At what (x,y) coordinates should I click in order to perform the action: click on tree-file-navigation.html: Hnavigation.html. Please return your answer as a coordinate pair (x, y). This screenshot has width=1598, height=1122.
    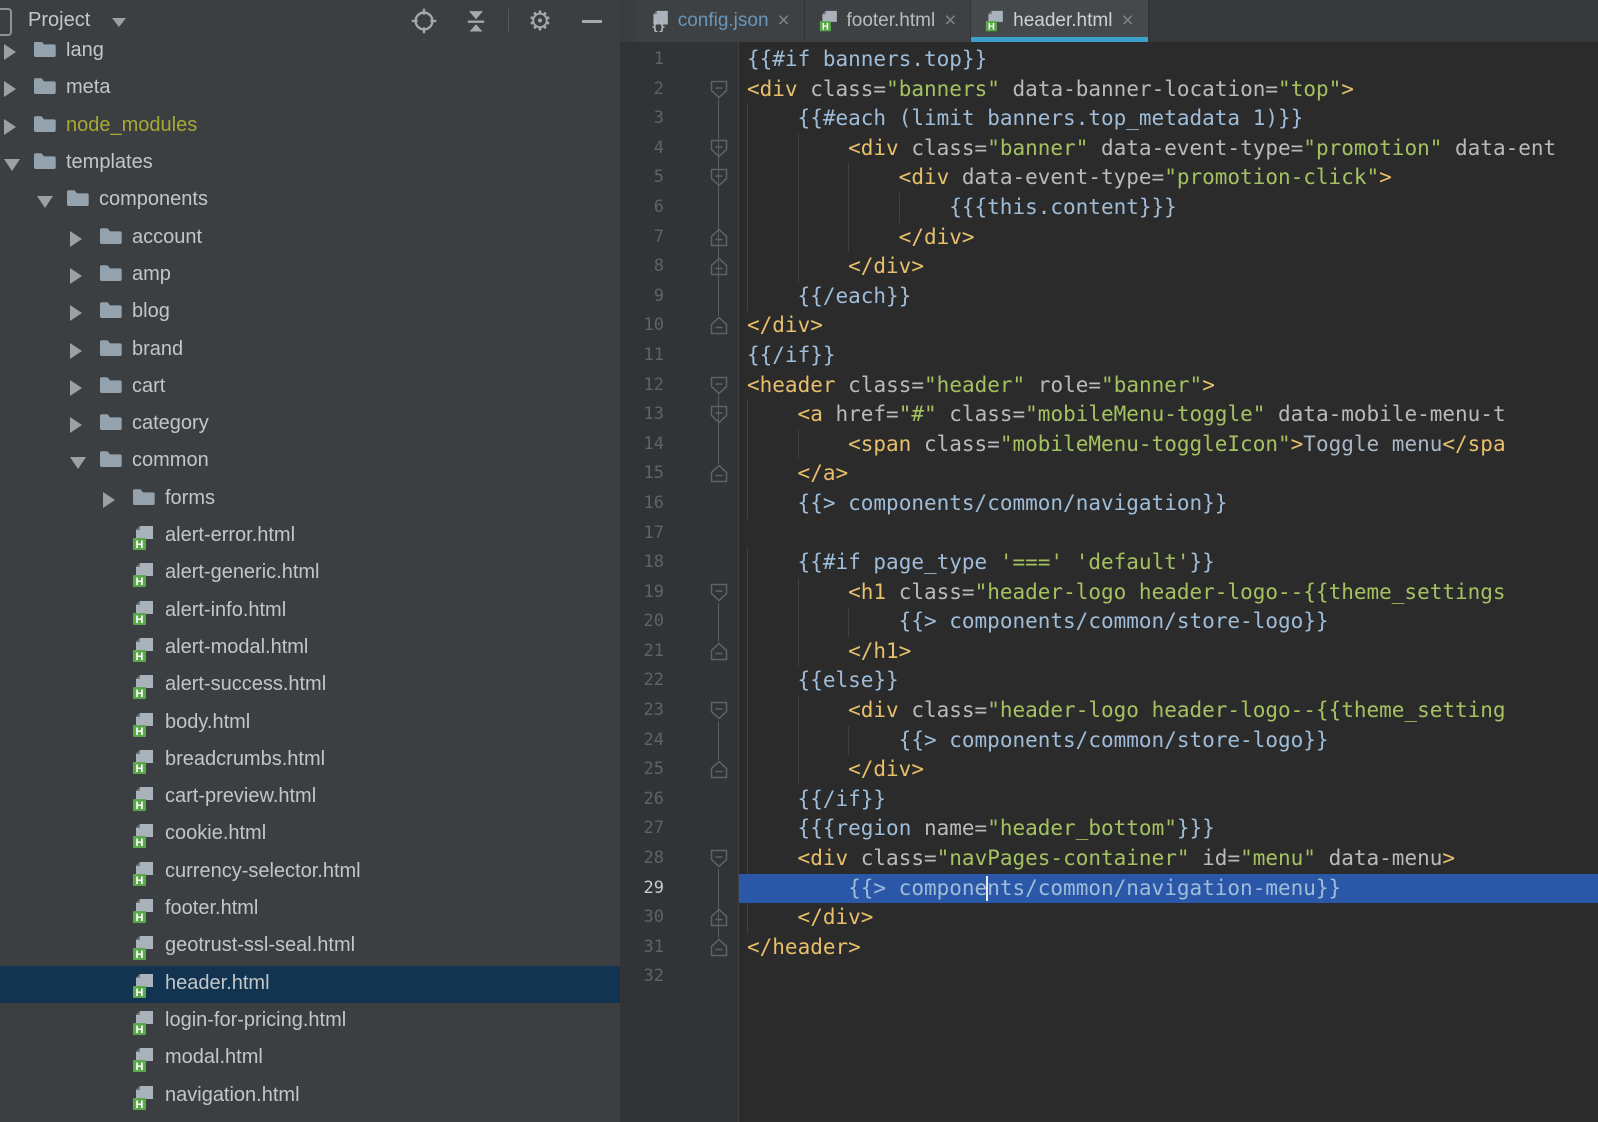
    Looking at the image, I should click on (310, 1096).